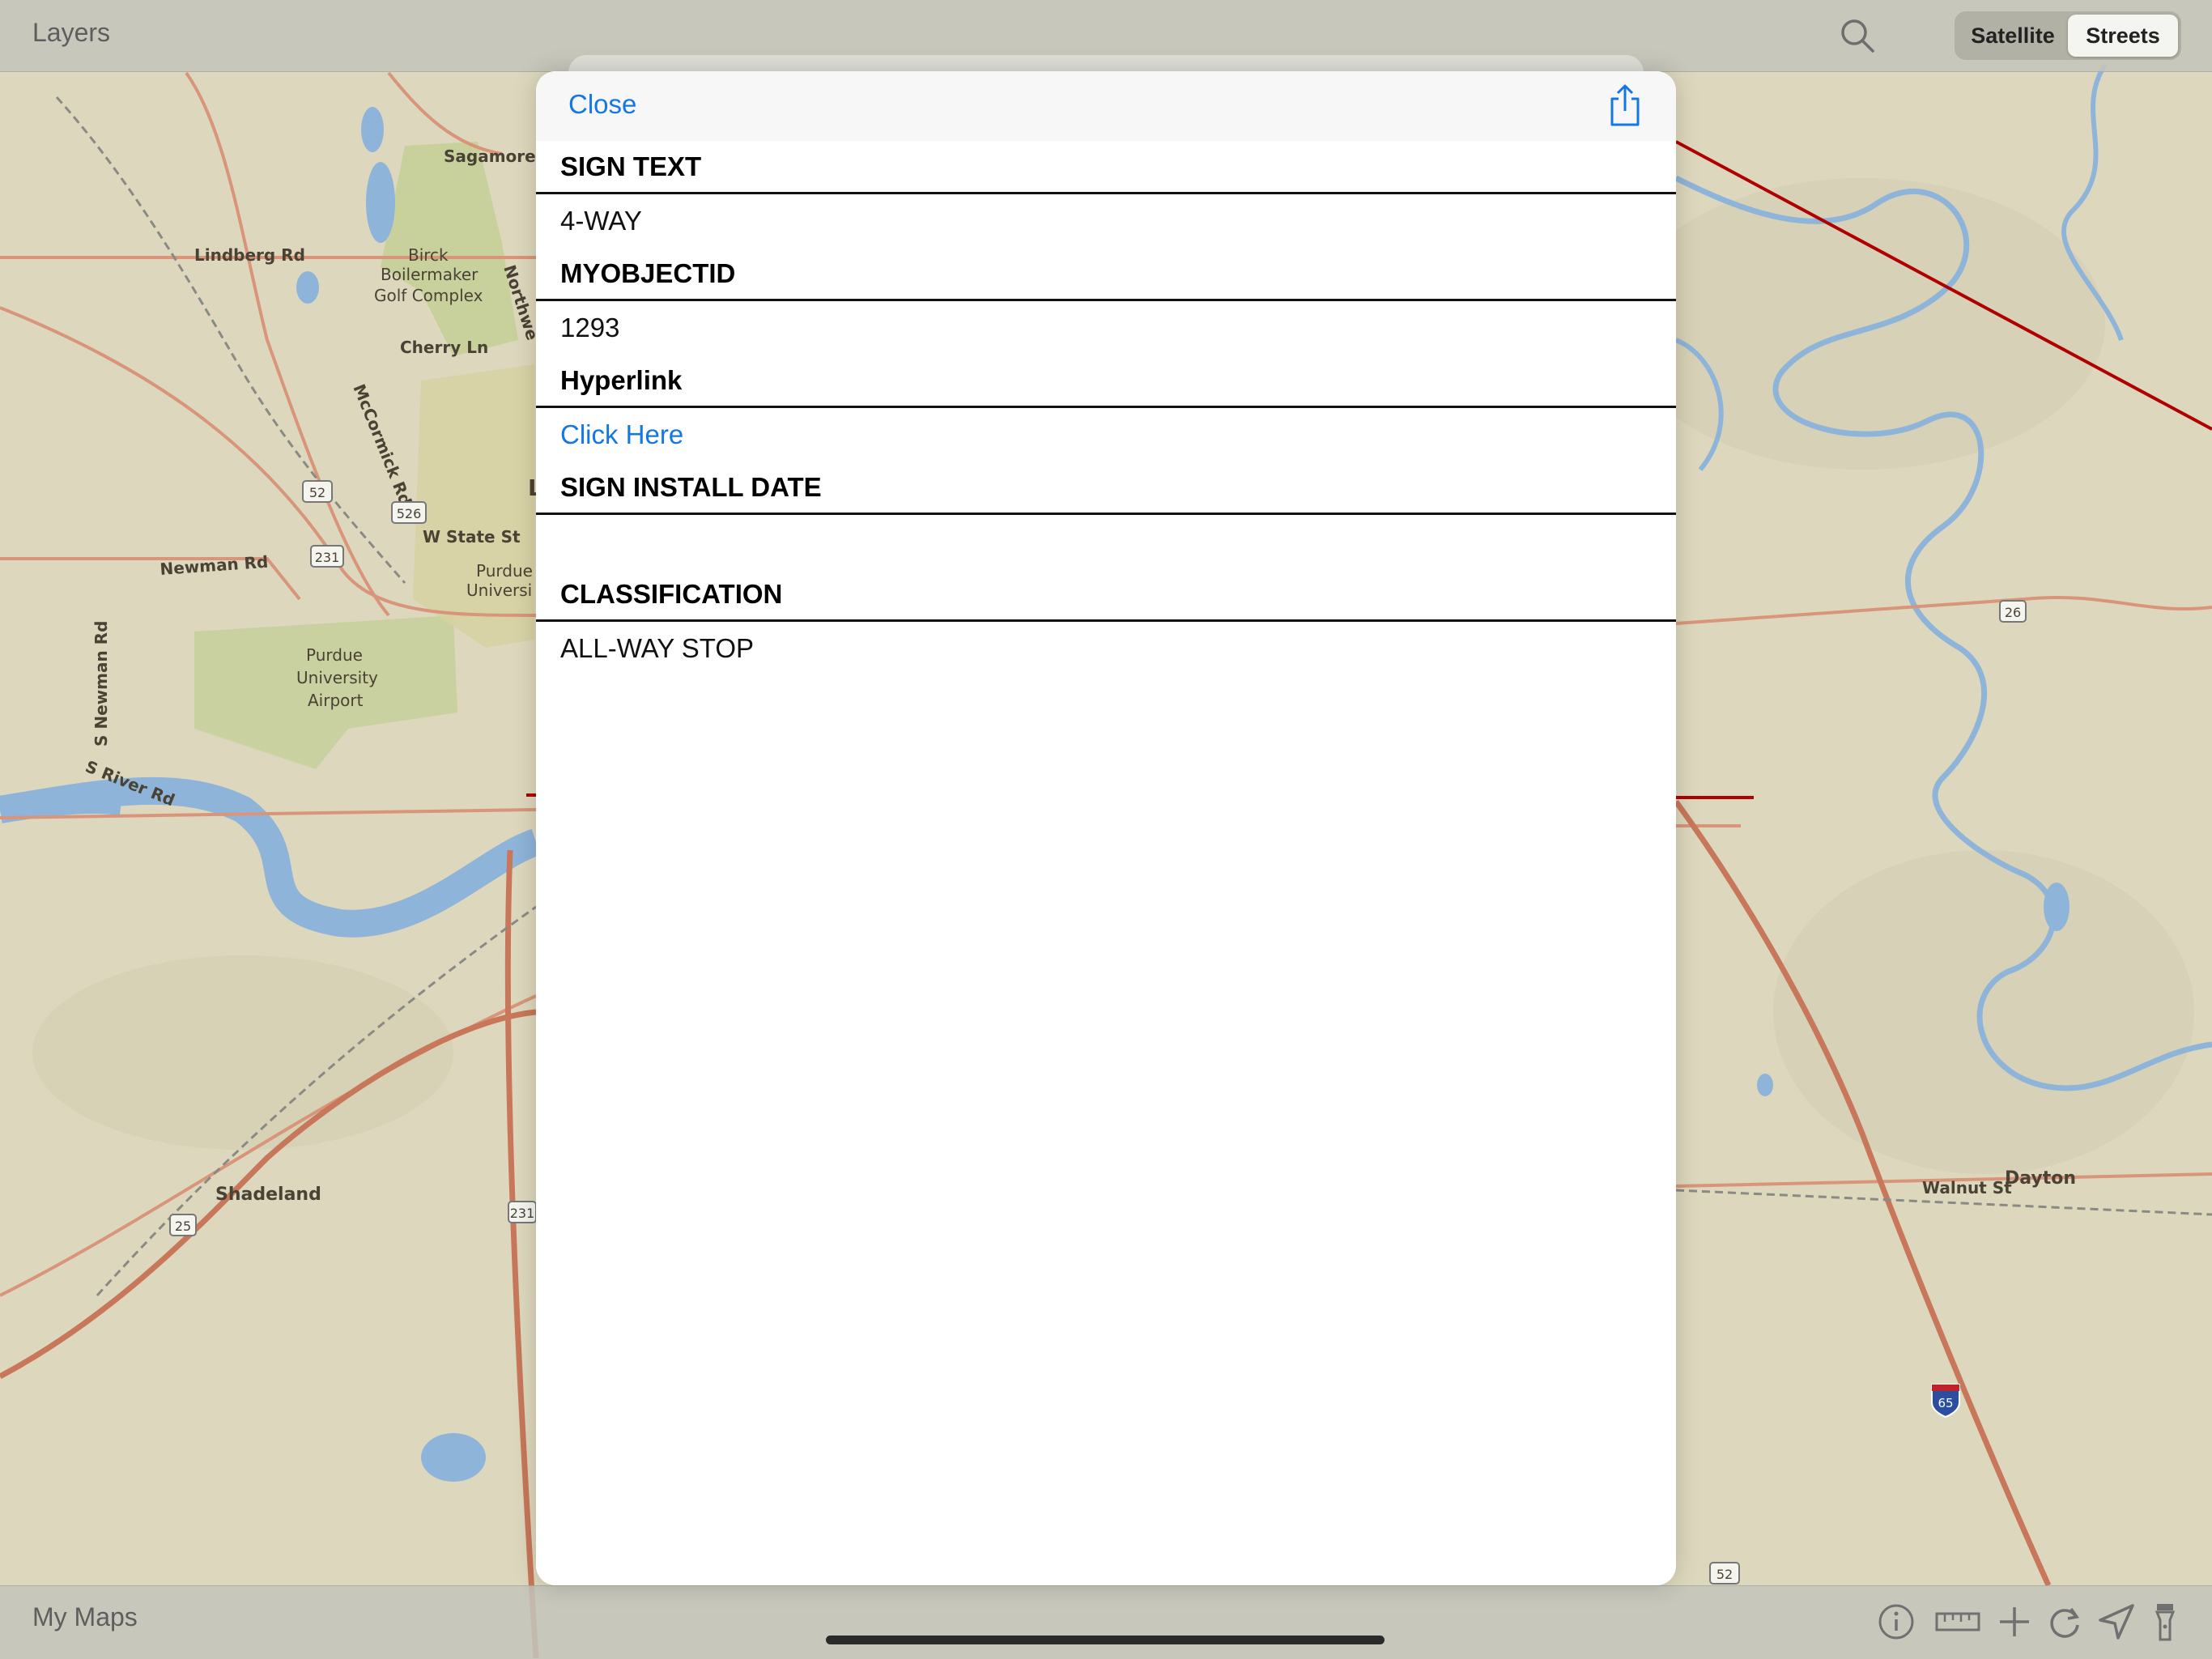  I want to click on route-shield-sr25: 25, so click(183, 1225).